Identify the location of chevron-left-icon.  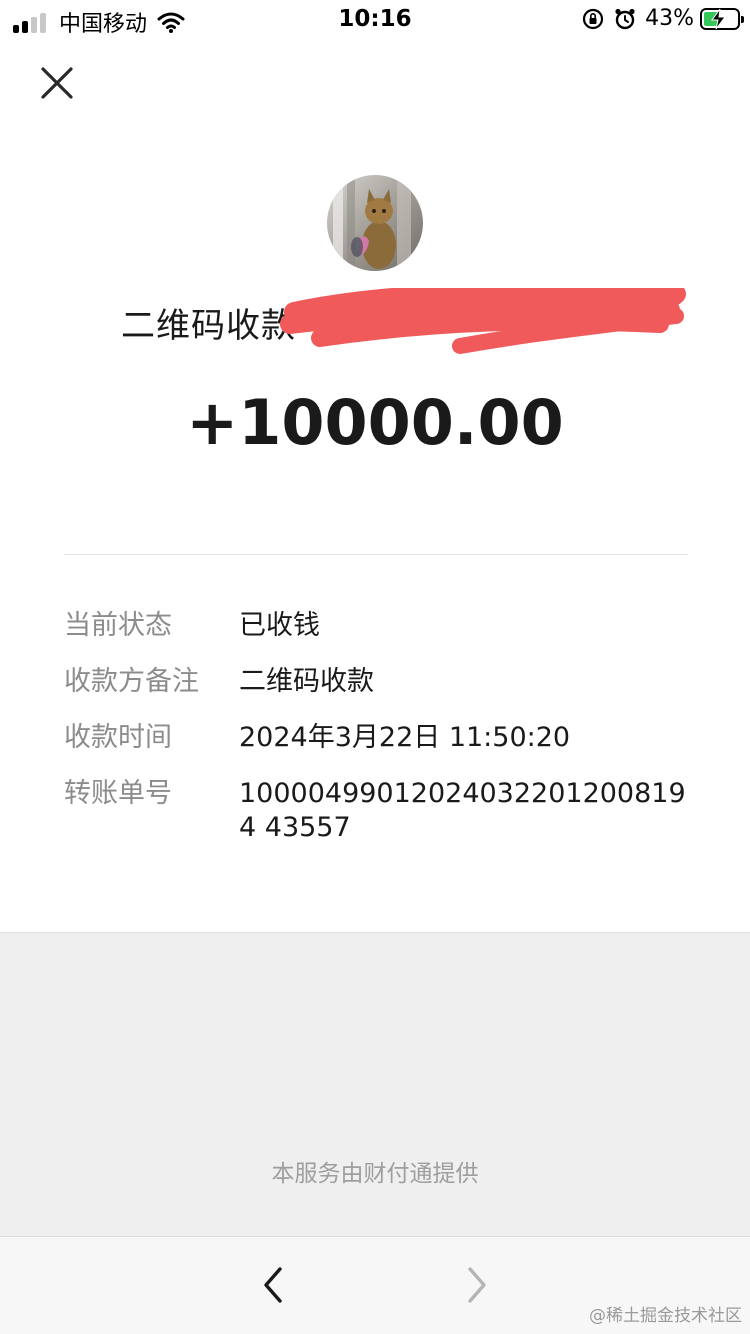
(273, 1285).